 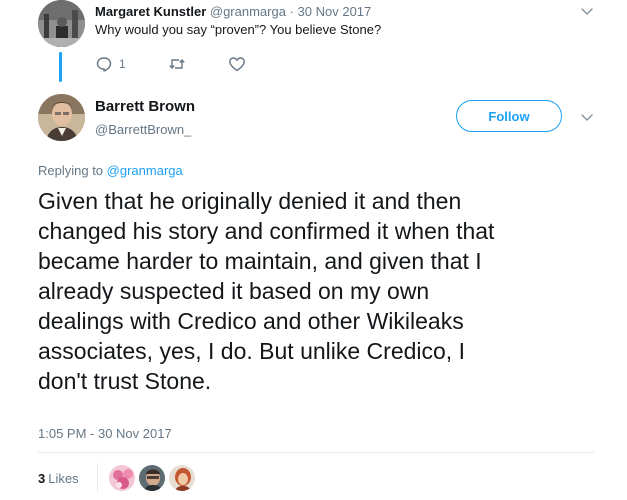 I want to click on author-handle: @BarrettBrown_, so click(x=143, y=129).